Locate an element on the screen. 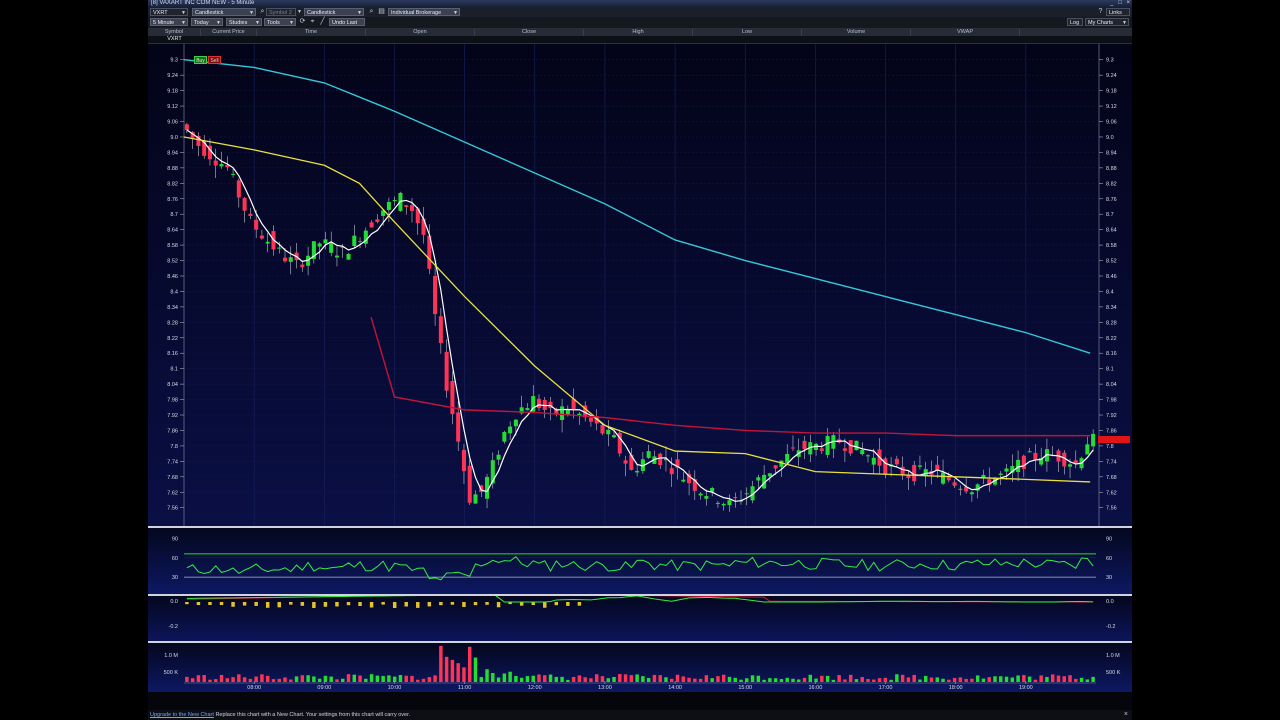  refresh-icon: ⟳ is located at coordinates (302, 22).